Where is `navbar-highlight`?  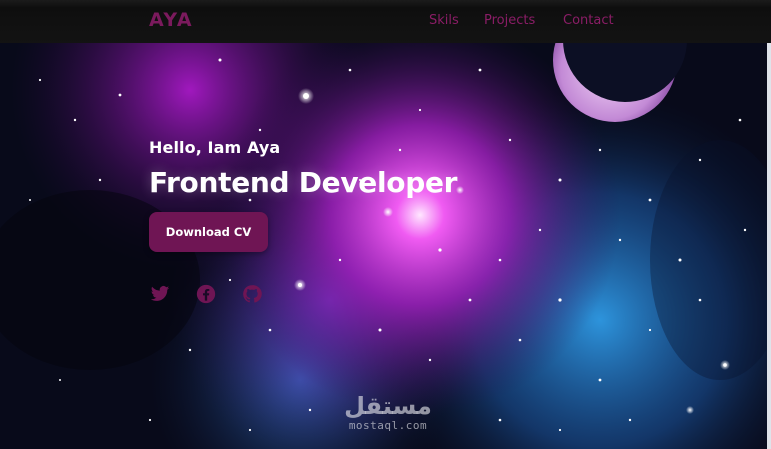
navbar-highlight is located at coordinates (385, 4).